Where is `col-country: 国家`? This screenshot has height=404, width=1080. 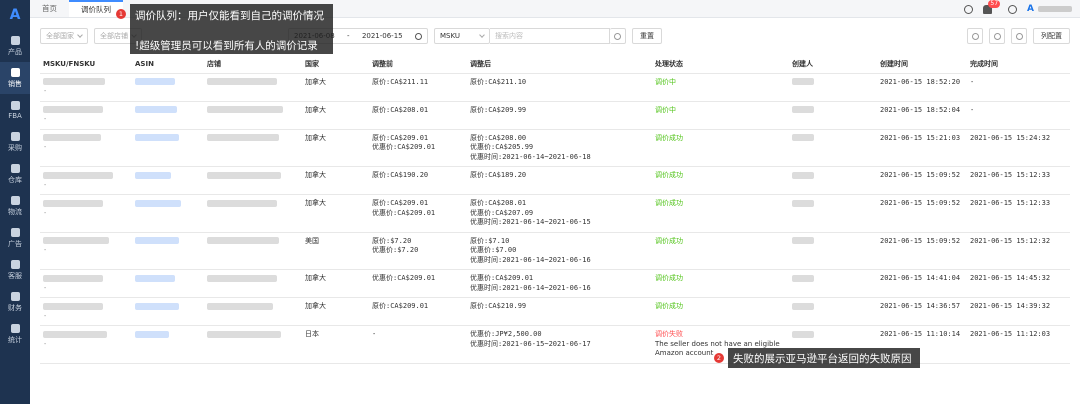 col-country: 国家 is located at coordinates (335, 64).